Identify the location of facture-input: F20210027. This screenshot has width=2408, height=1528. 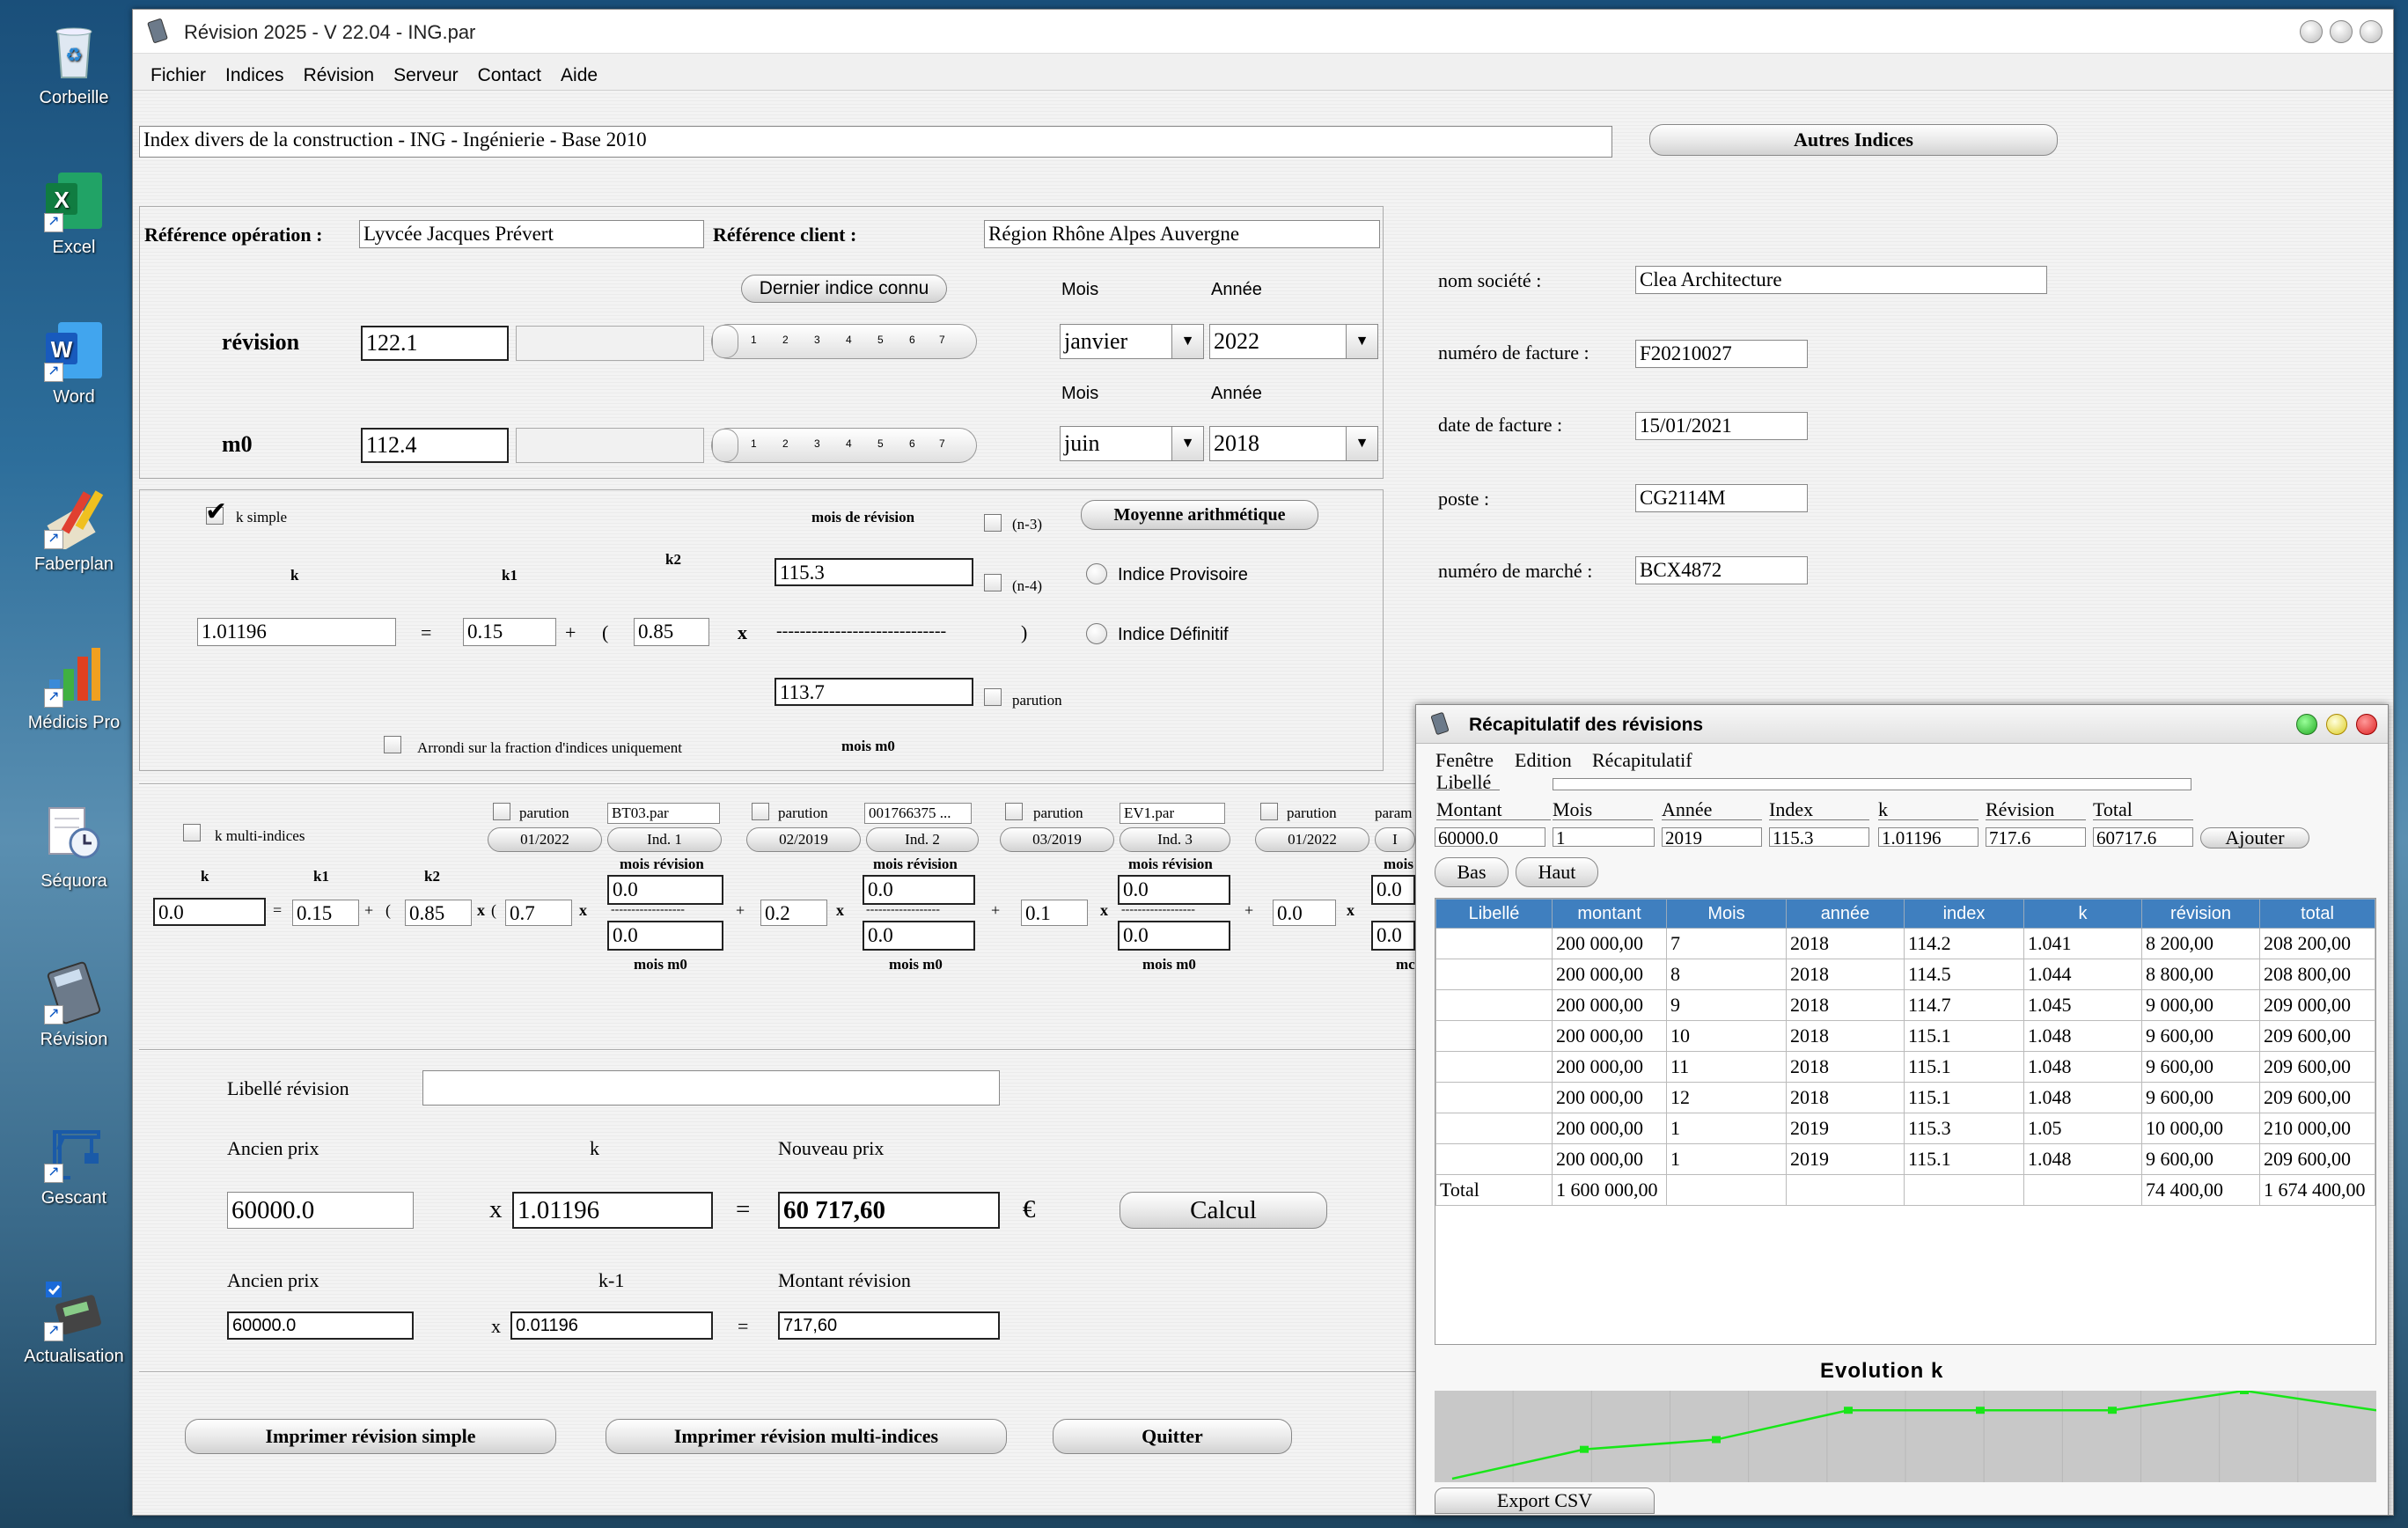
(1721, 354).